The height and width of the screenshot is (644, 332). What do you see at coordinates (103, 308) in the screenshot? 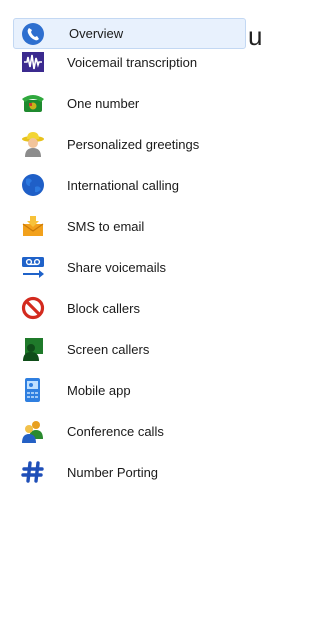
I see `sidebar-item-label: Block callers` at bounding box center [103, 308].